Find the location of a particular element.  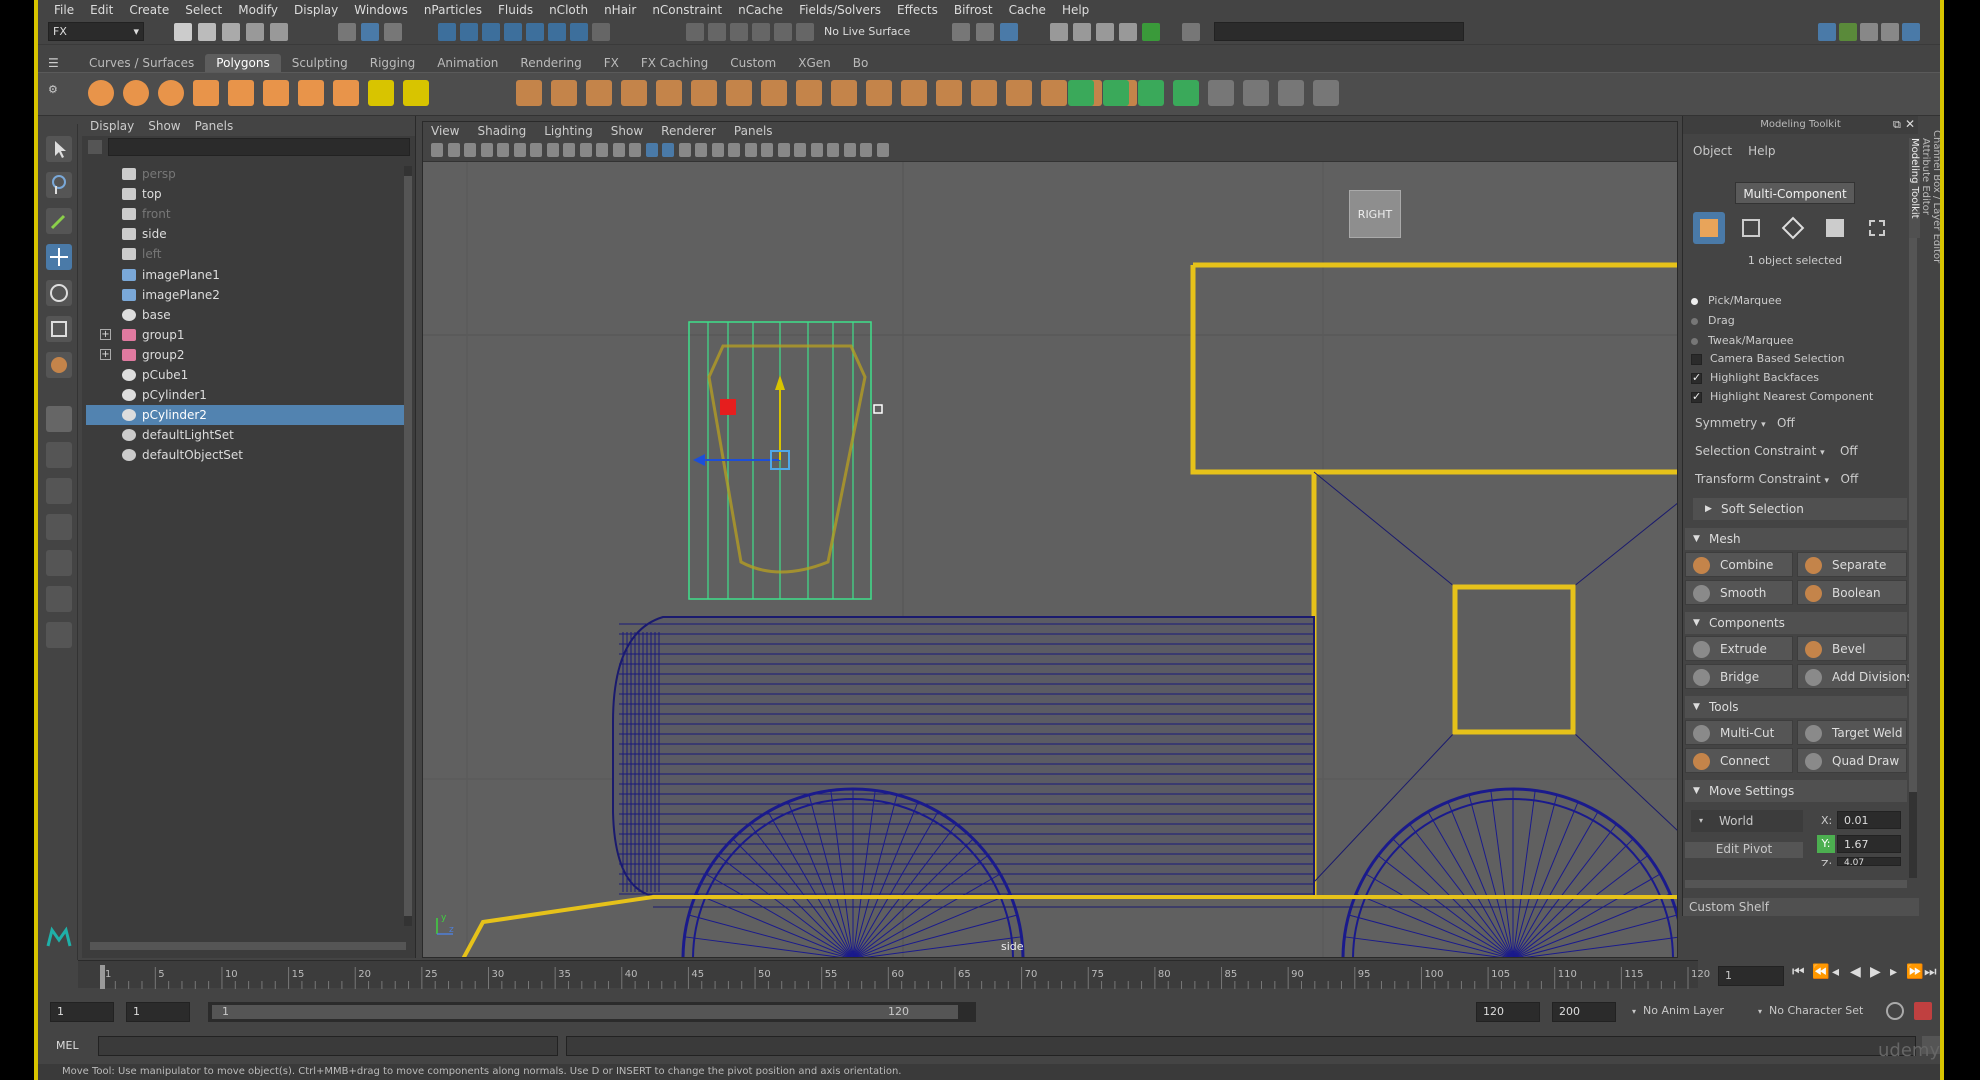

separate-button: Separate is located at coordinates (1852, 564).